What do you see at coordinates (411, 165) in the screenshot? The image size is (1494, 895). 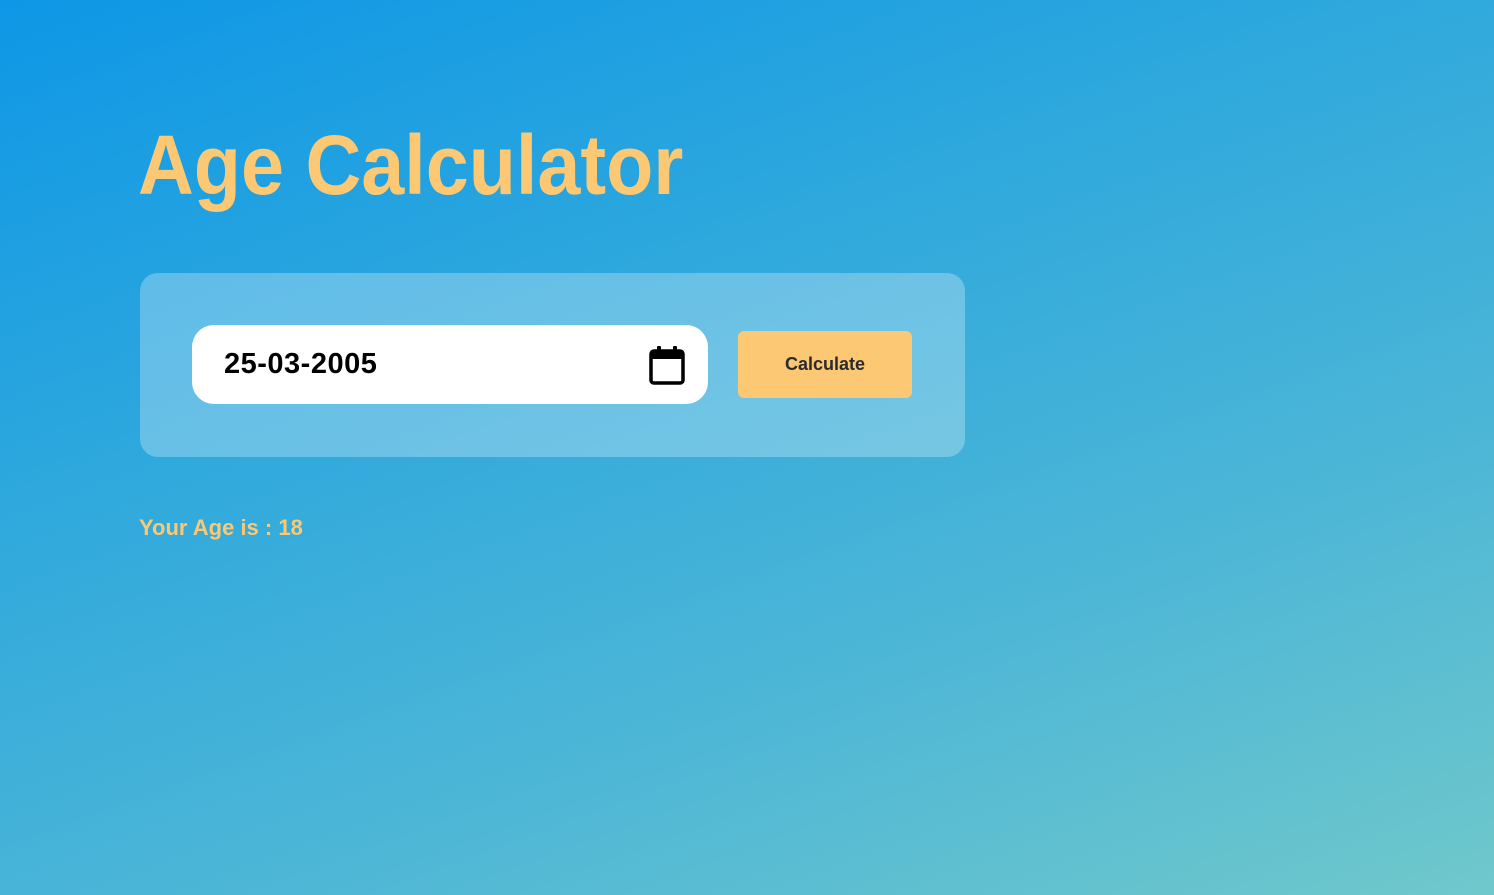 I see `page-title: Age Calculator` at bounding box center [411, 165].